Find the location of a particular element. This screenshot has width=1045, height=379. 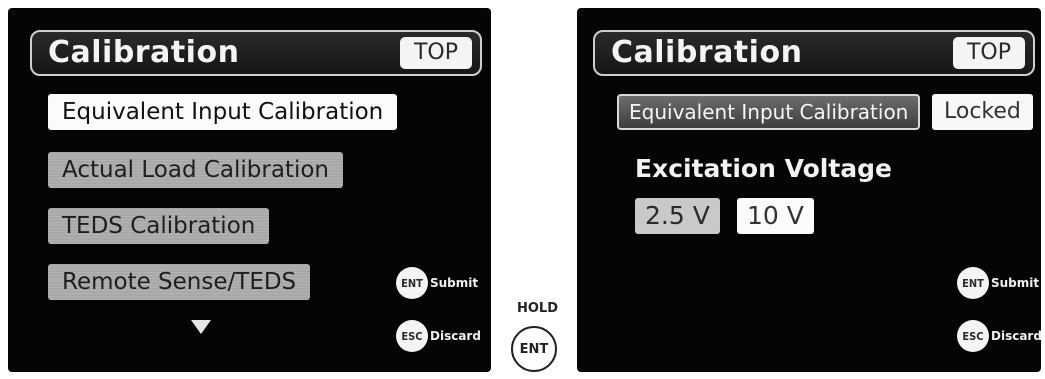

calibration-mode-button: Equivalent Input Calibration is located at coordinates (769, 112).